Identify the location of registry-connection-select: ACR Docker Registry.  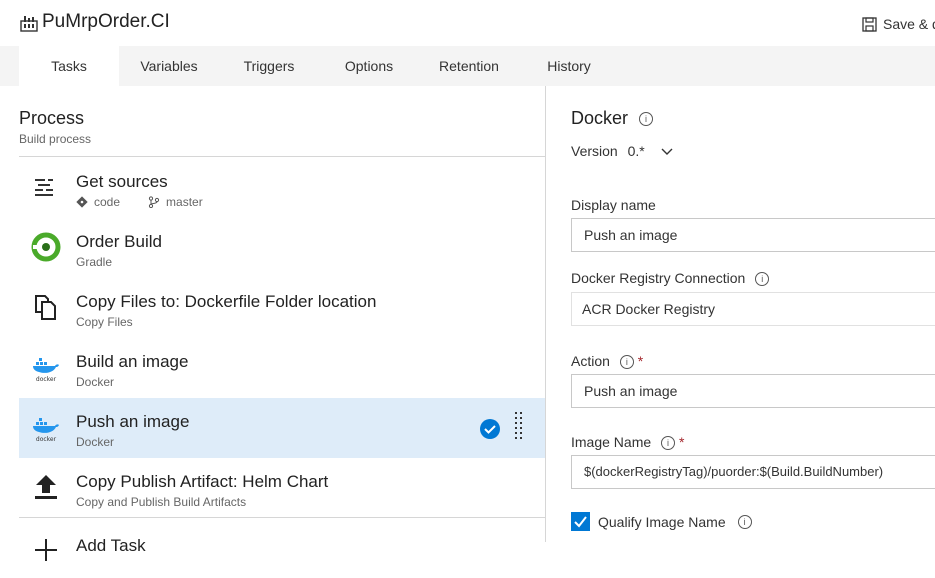
(753, 309).